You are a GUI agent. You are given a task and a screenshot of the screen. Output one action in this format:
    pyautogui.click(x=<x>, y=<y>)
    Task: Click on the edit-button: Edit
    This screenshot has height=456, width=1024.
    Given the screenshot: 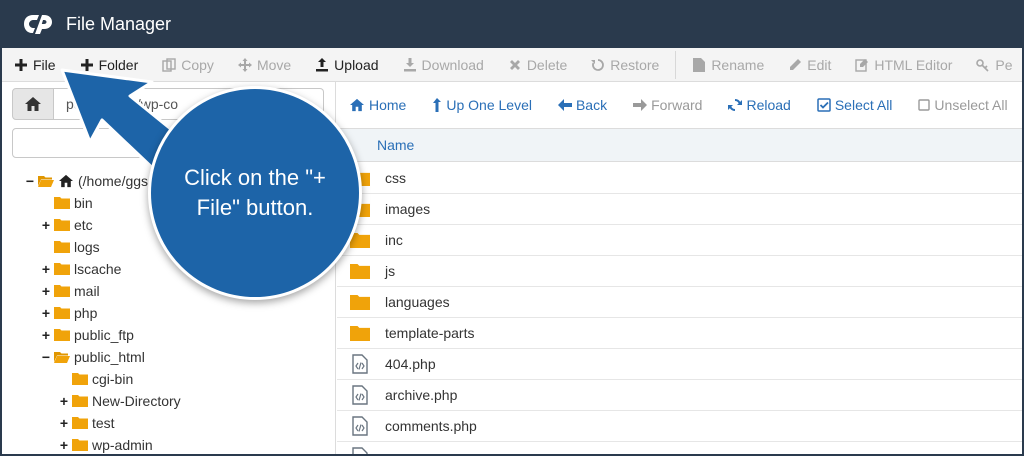 What is the action you would take?
    pyautogui.click(x=809, y=65)
    